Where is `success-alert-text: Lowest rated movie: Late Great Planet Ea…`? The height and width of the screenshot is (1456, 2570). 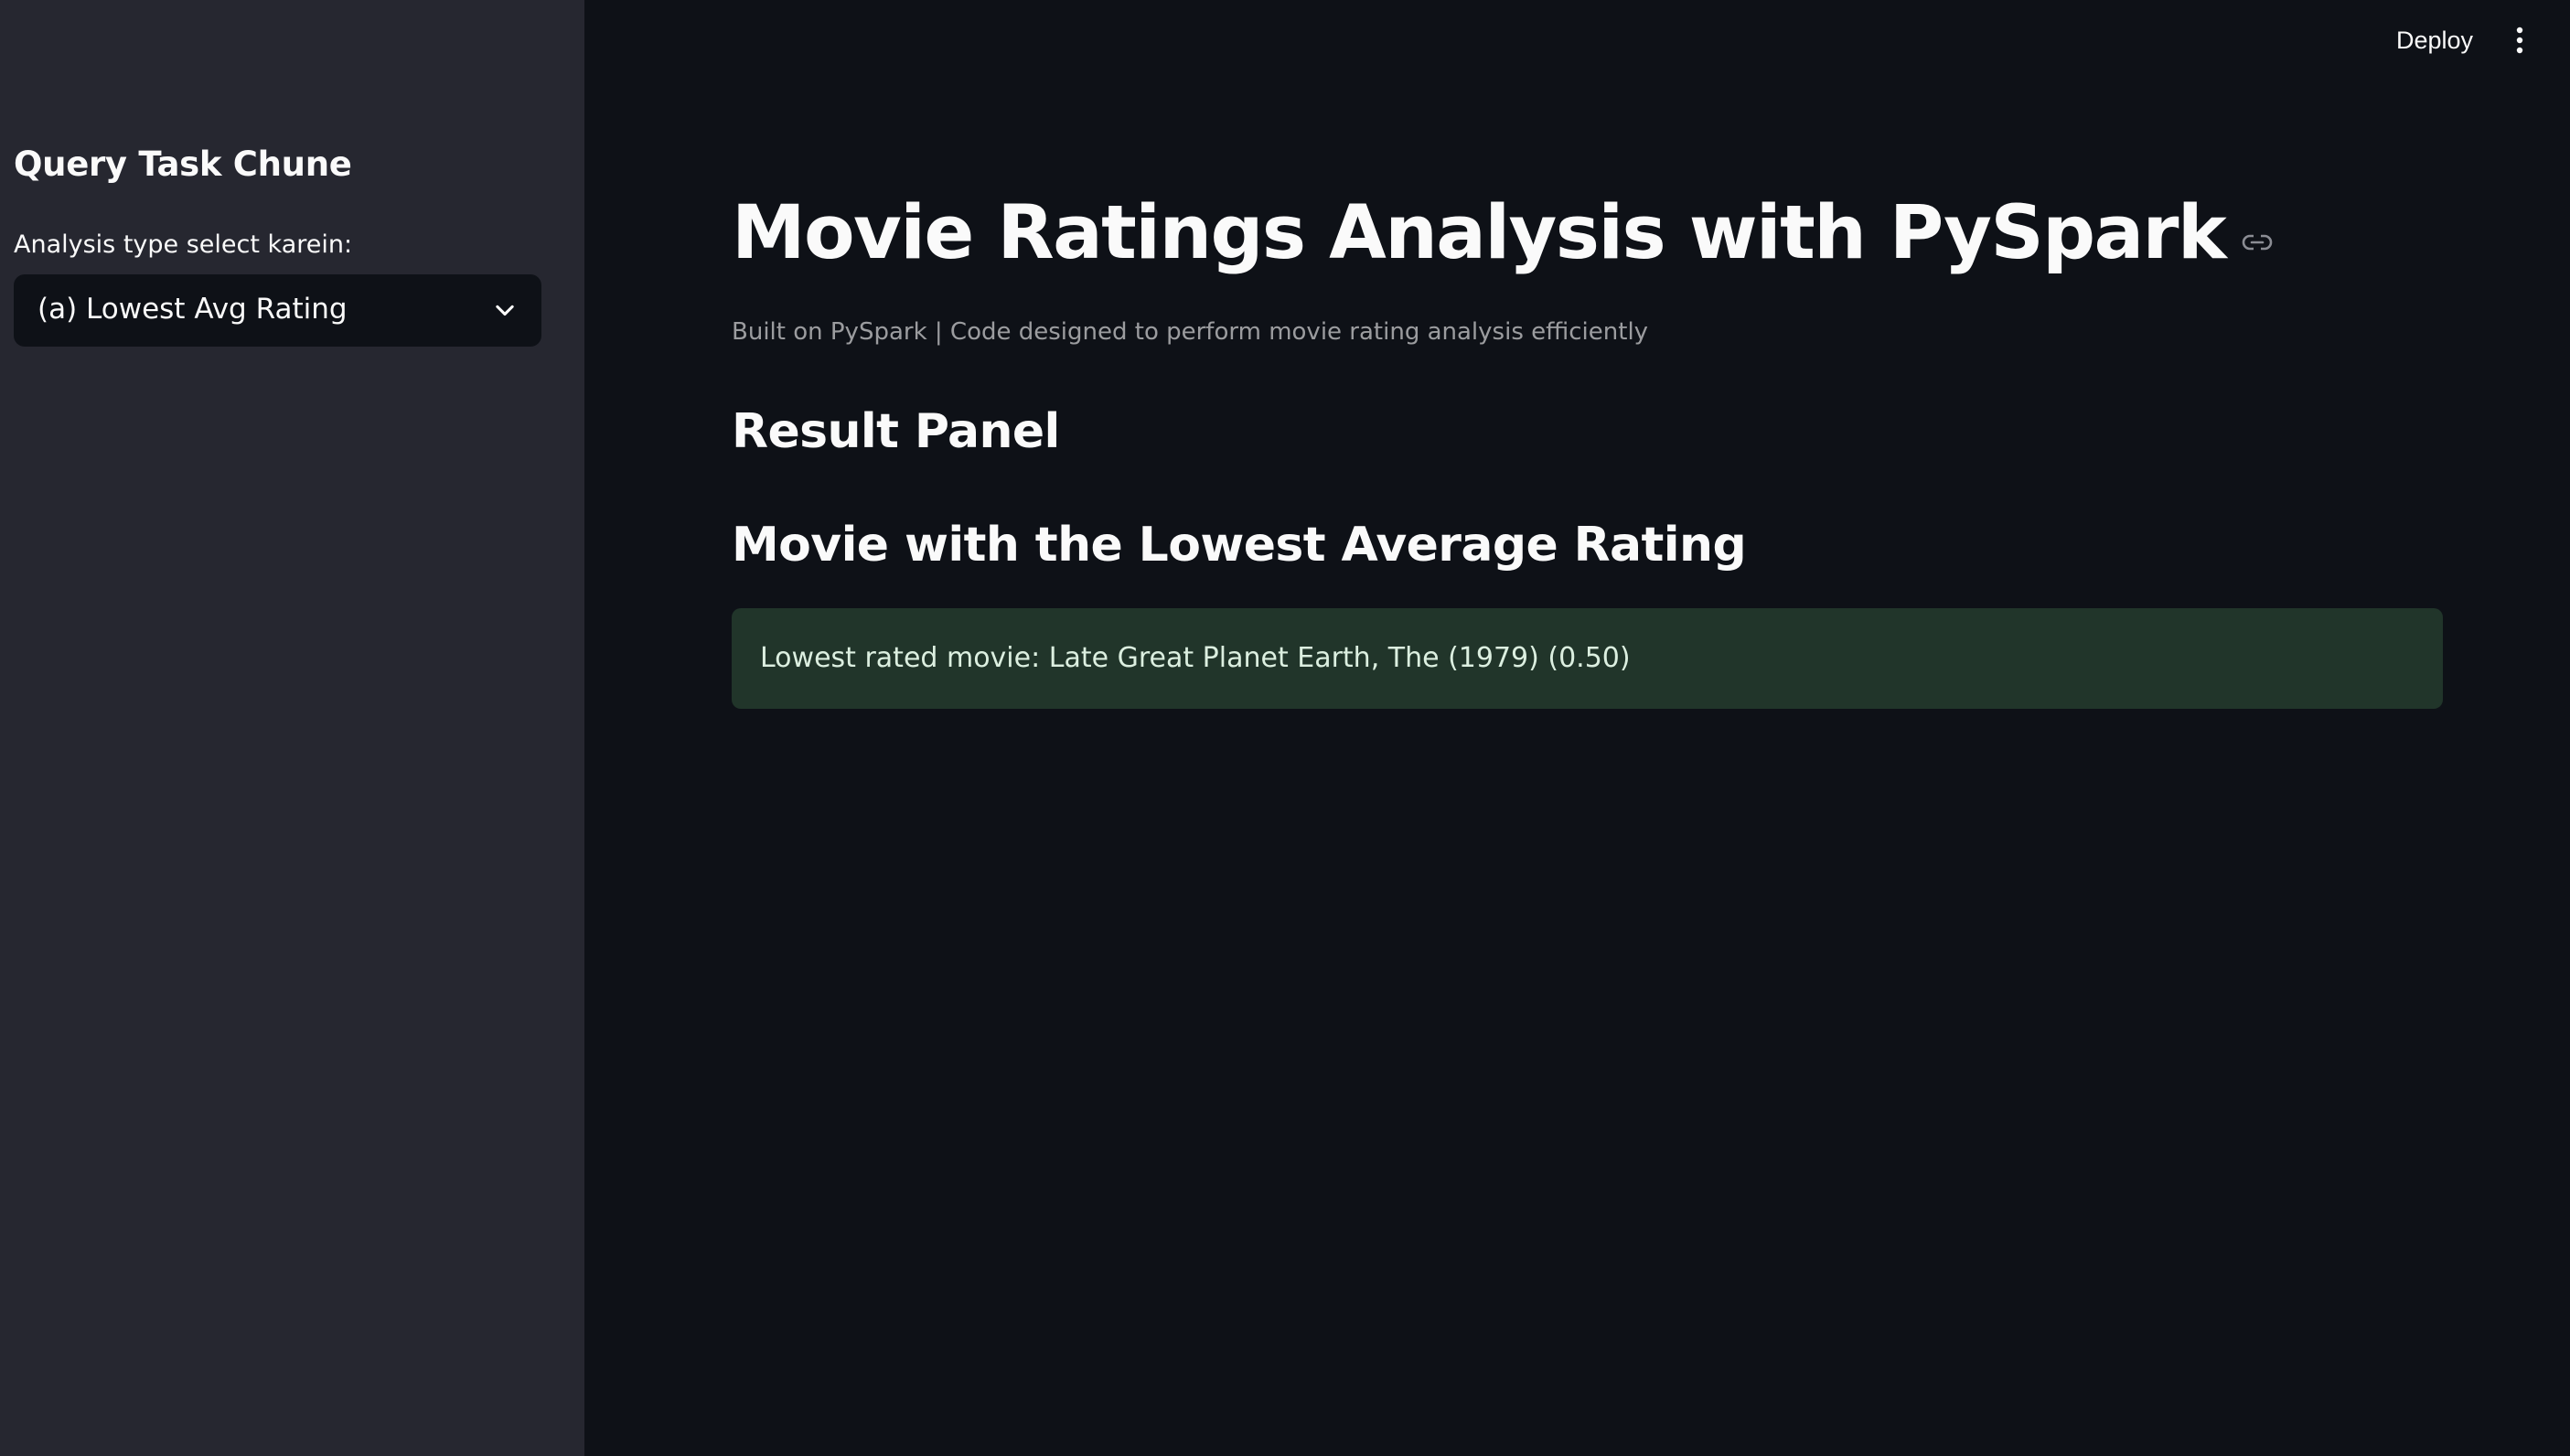 success-alert-text: Lowest rated movie: Late Great Planet Ea… is located at coordinates (1195, 658).